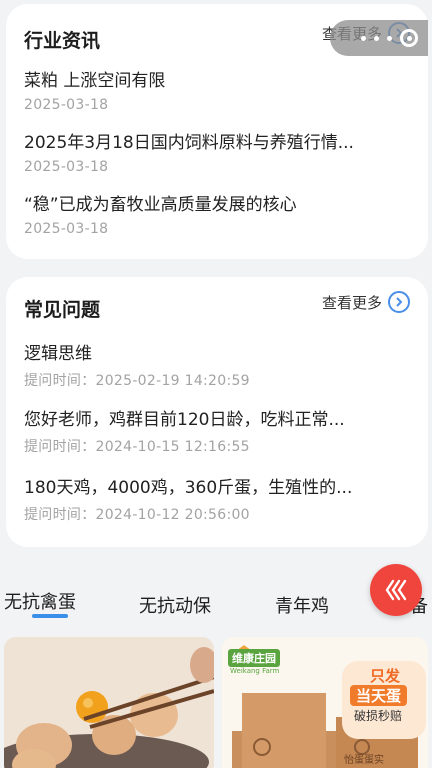 The image size is (432, 768). I want to click on more-dots-icon, so click(363, 38).